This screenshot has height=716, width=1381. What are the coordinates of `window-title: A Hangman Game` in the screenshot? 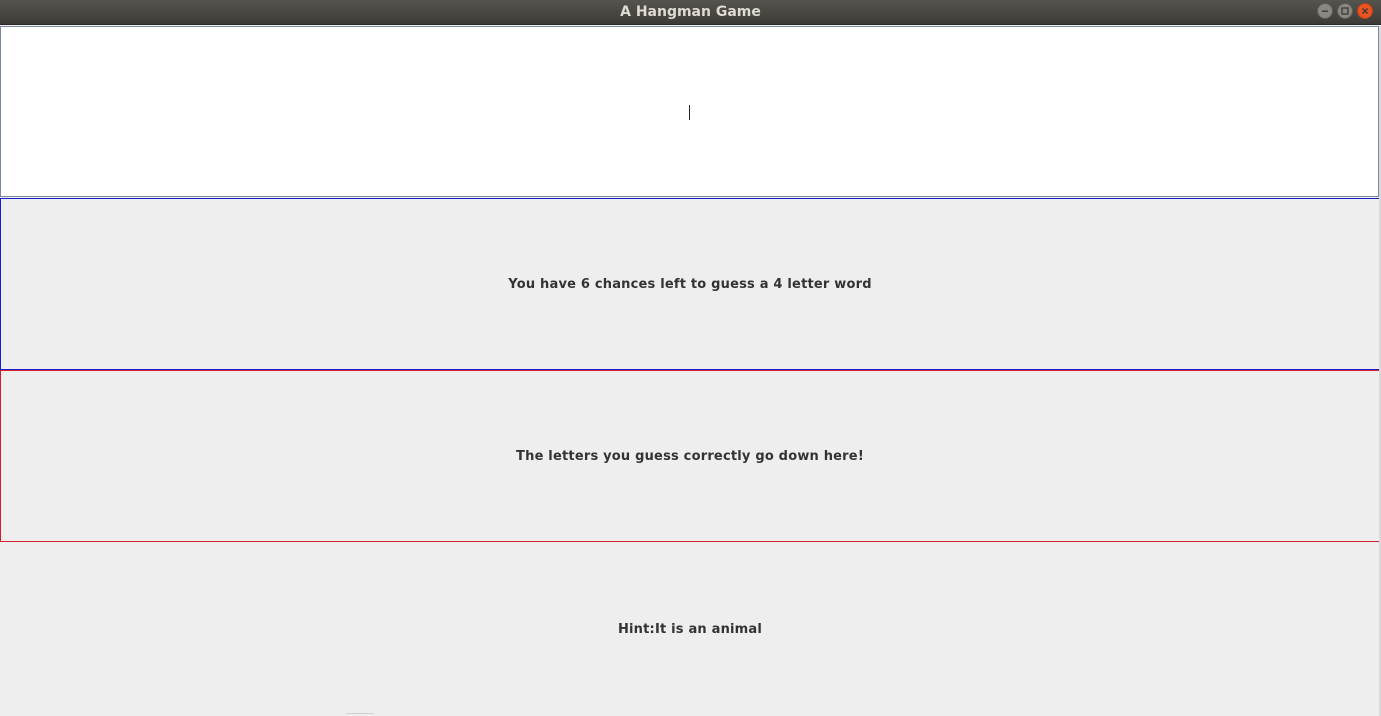 It's located at (690, 12).